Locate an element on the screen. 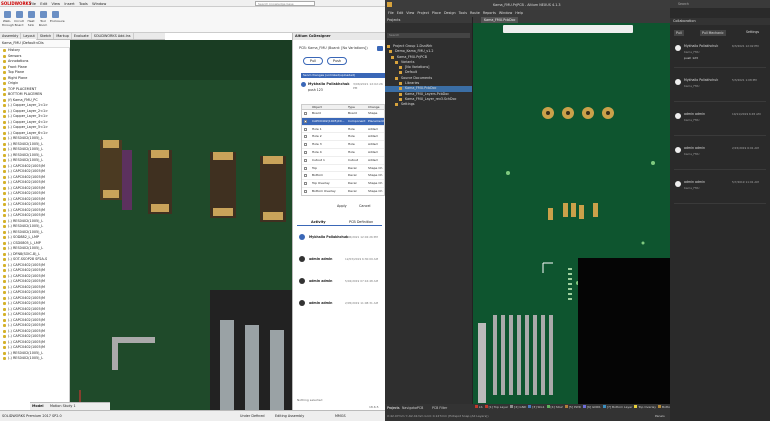 The image size is (770, 421). apply-button: Apply is located at coordinates (342, 206).